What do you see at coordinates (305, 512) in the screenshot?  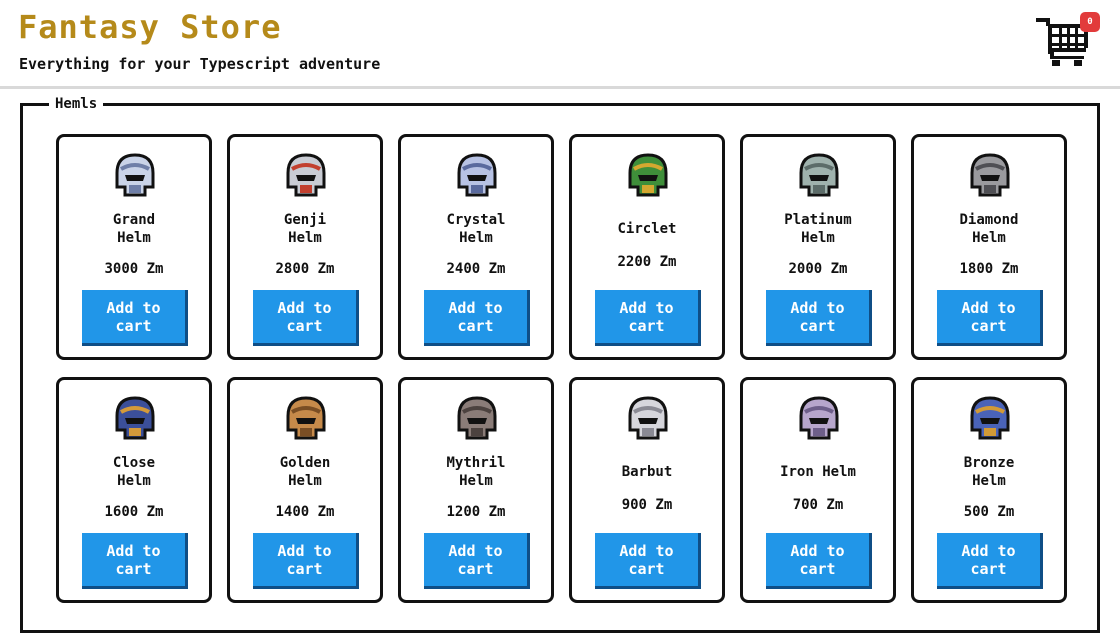 I see `product-price: 1400 Zm` at bounding box center [305, 512].